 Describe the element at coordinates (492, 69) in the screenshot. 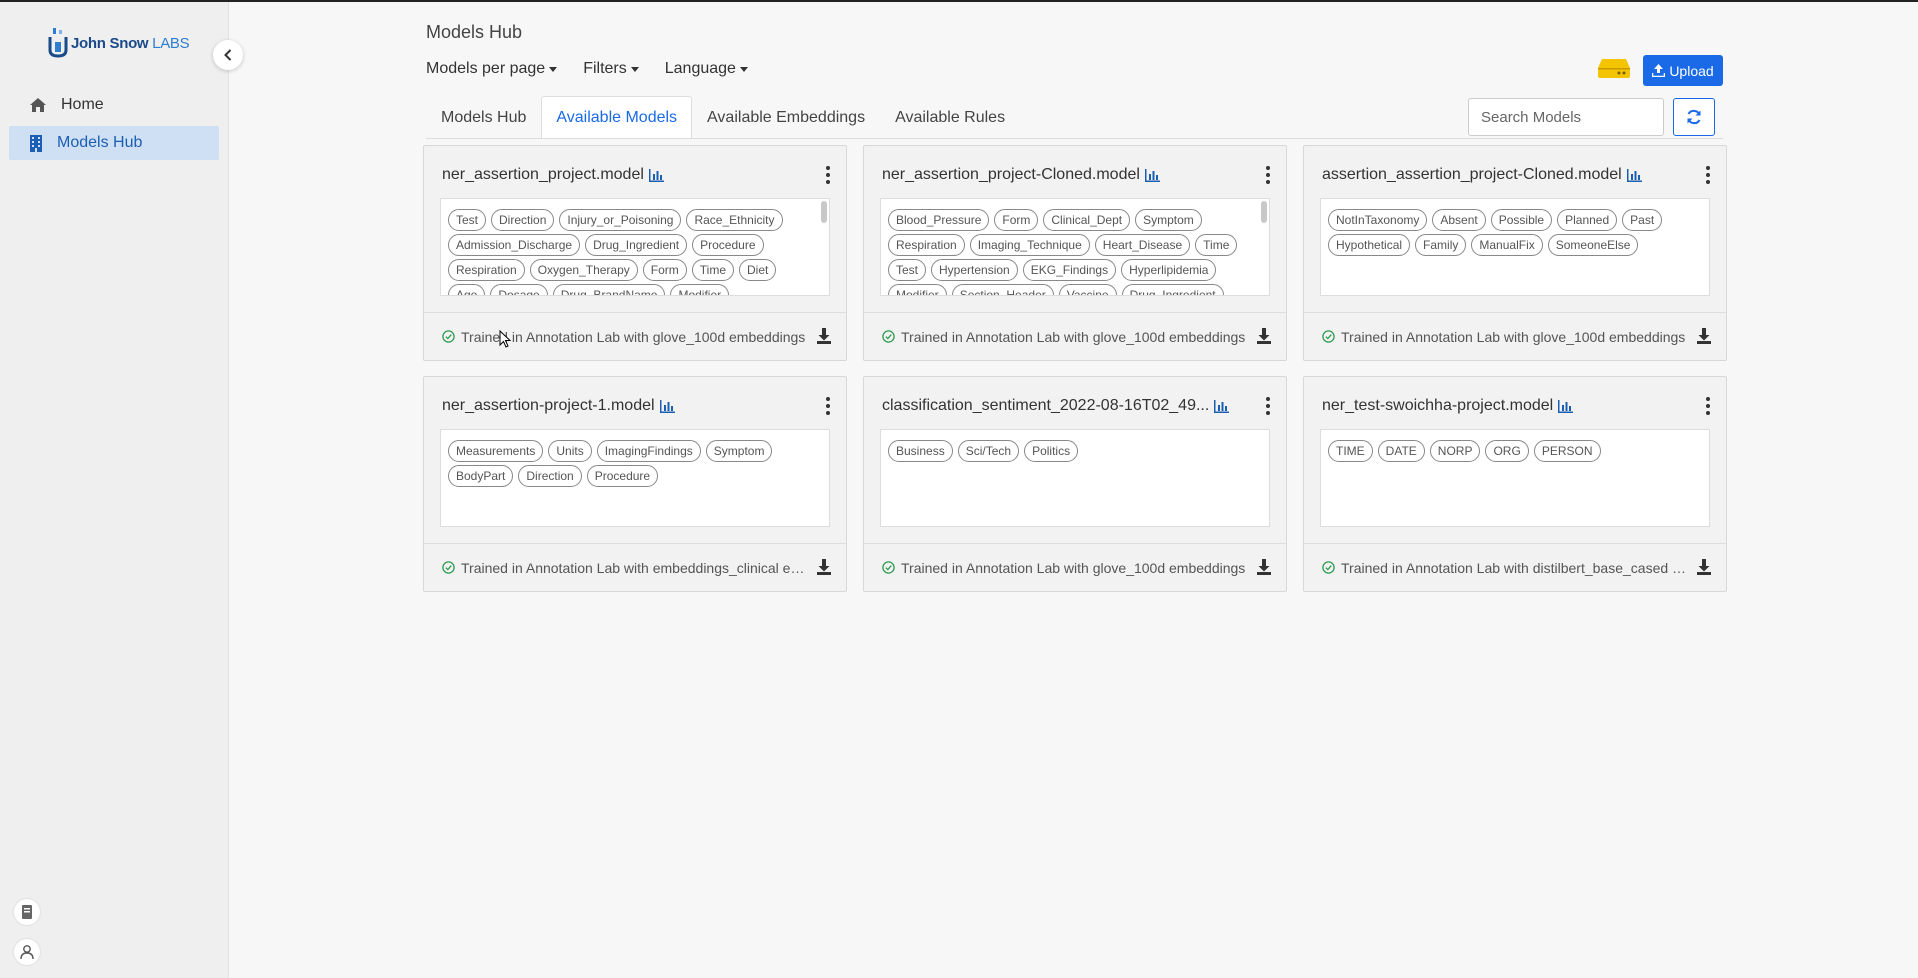

I see `models-per-page-dropdown: Models per page` at that location.